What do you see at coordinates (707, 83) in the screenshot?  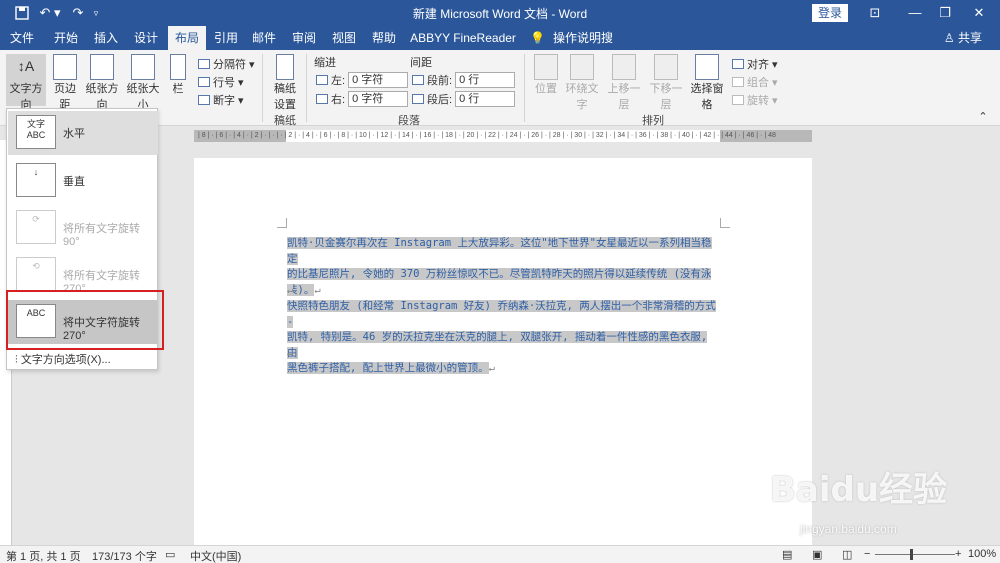 I see `selection-pane-button: 选择窗格` at bounding box center [707, 83].